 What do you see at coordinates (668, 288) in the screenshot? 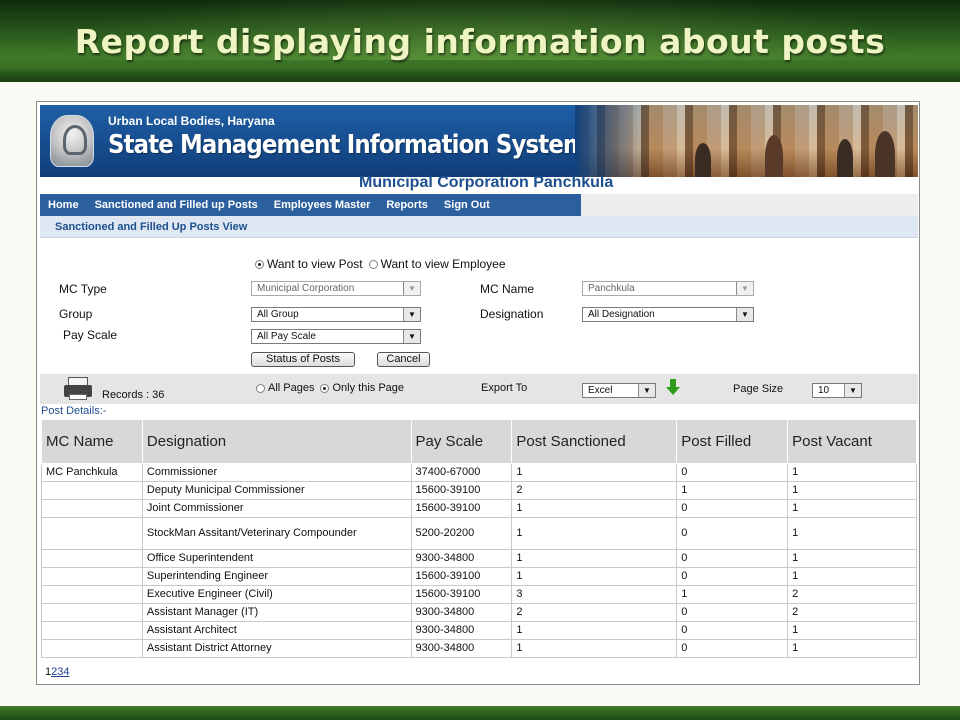
I see `mc-name-select: Panchkula ▼` at bounding box center [668, 288].